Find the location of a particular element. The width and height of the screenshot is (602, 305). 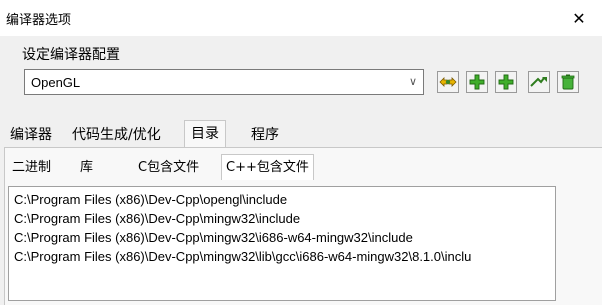

close-button: ✕ is located at coordinates (579, 18).